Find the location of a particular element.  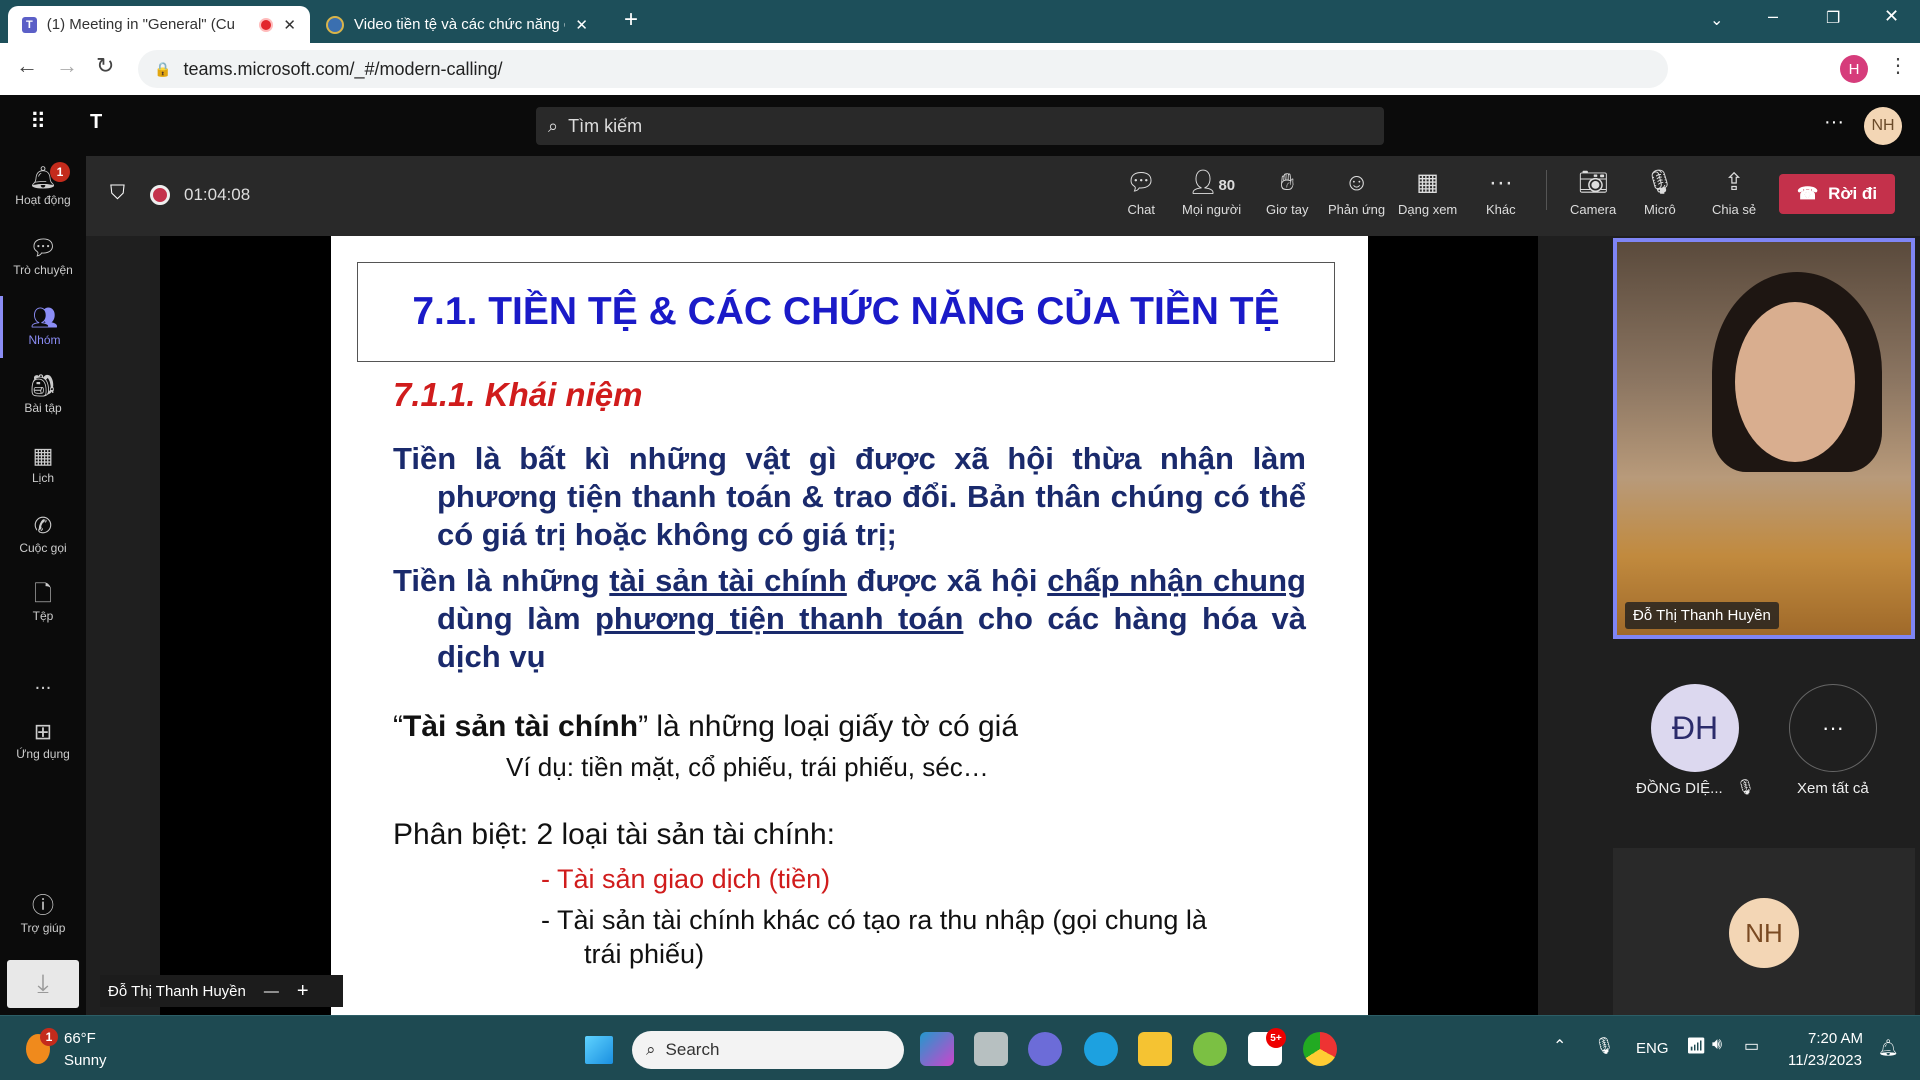

person-icon: 👤︎80 is located at coordinates (1211, 182).